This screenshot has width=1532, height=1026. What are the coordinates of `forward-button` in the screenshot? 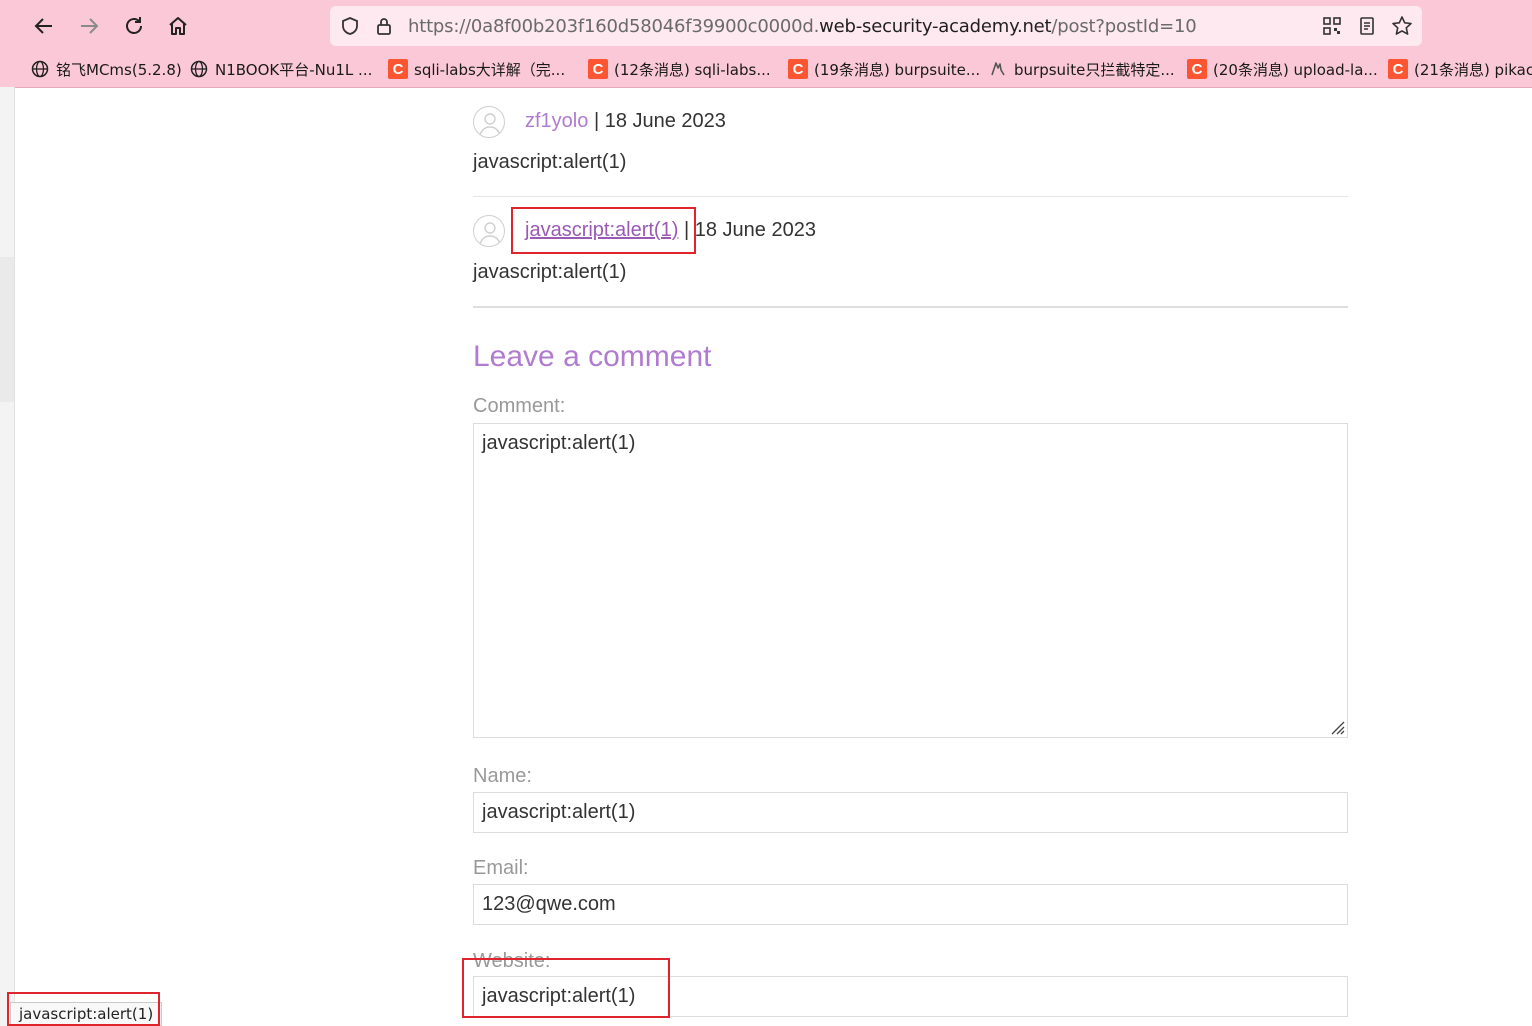 It's located at (89, 26).